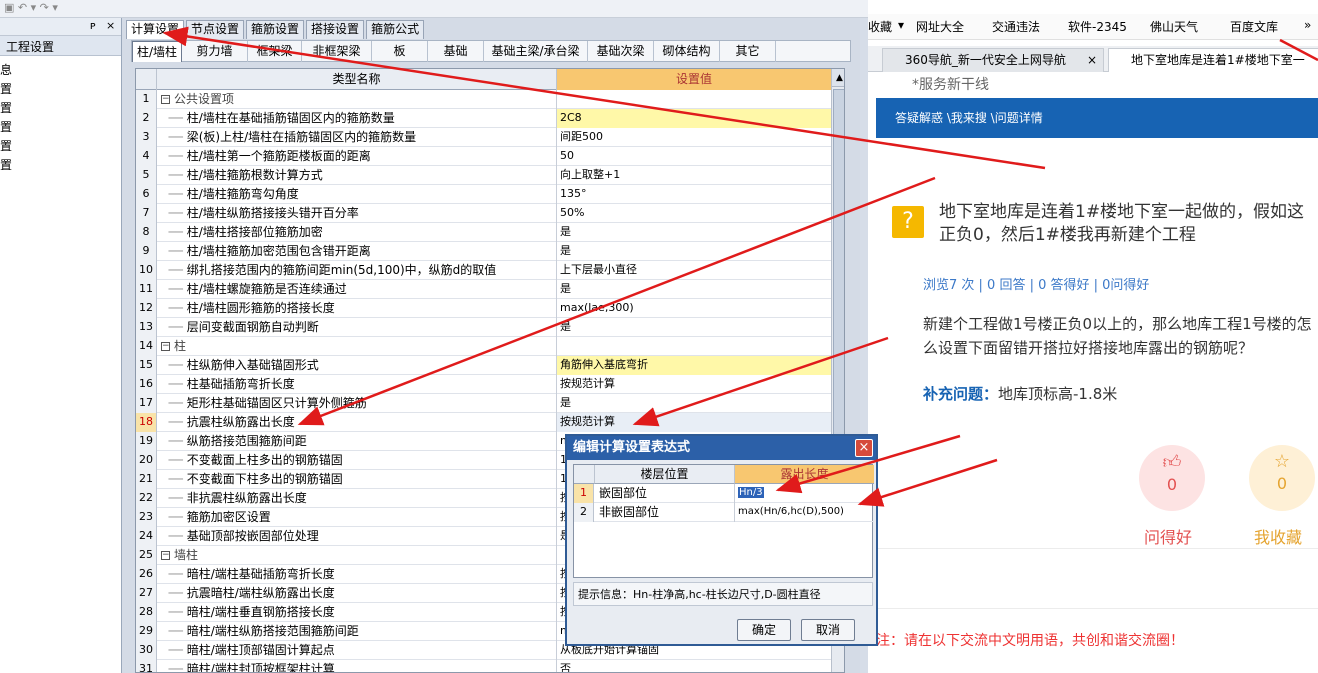 The width and height of the screenshot is (1318, 673). I want to click on notice-text: 注：请在以下交流中文明用语，共创和谐交流圈！, so click(1030, 641).